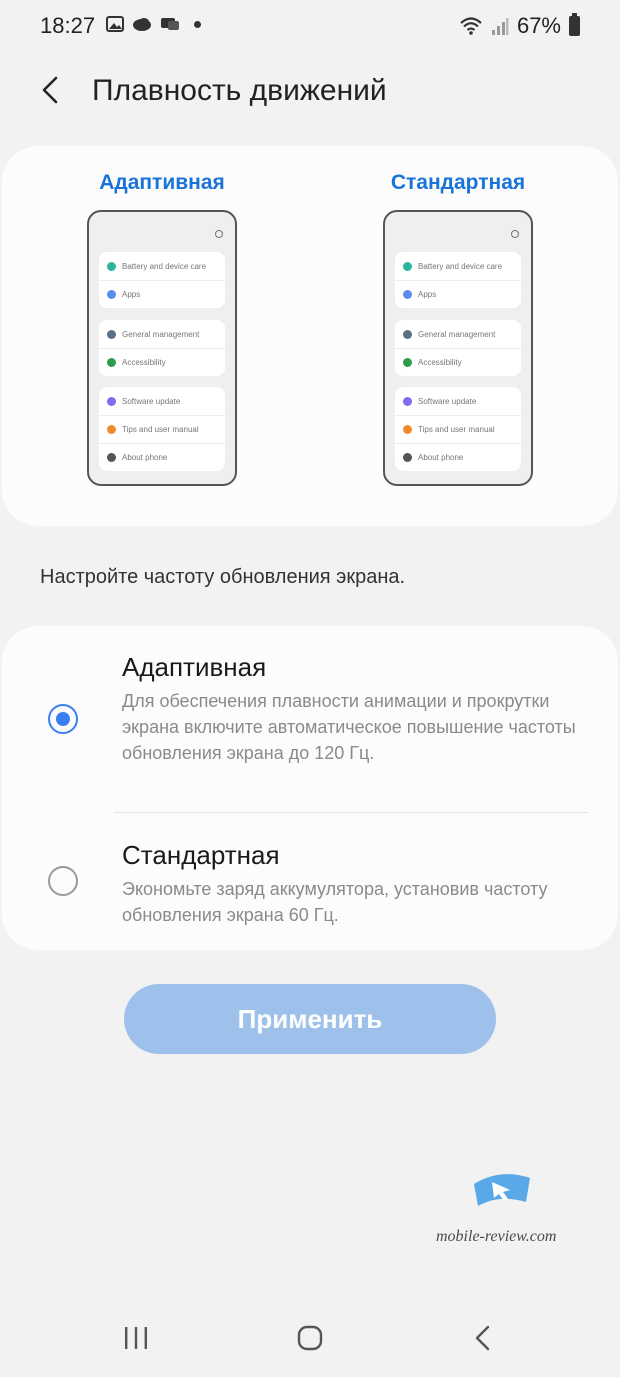  I want to click on radio-adaptive, so click(63, 719).